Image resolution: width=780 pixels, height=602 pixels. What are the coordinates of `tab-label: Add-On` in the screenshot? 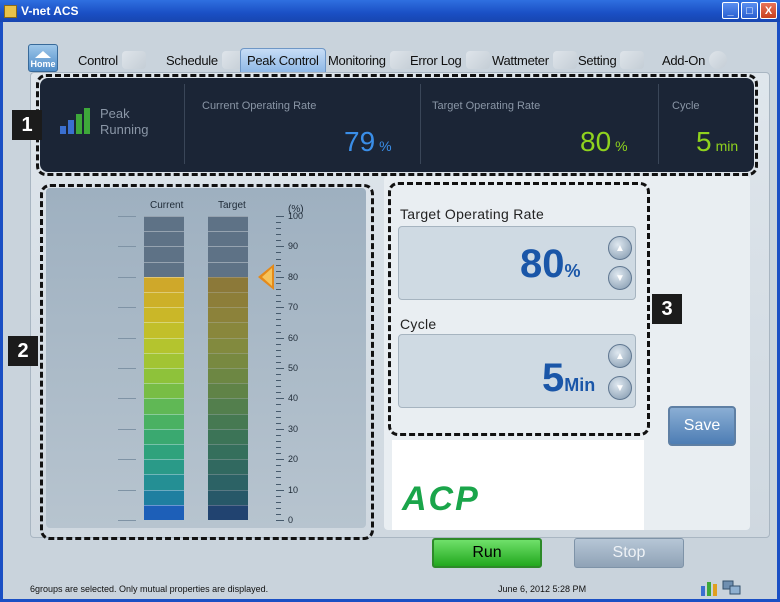 It's located at (684, 60).